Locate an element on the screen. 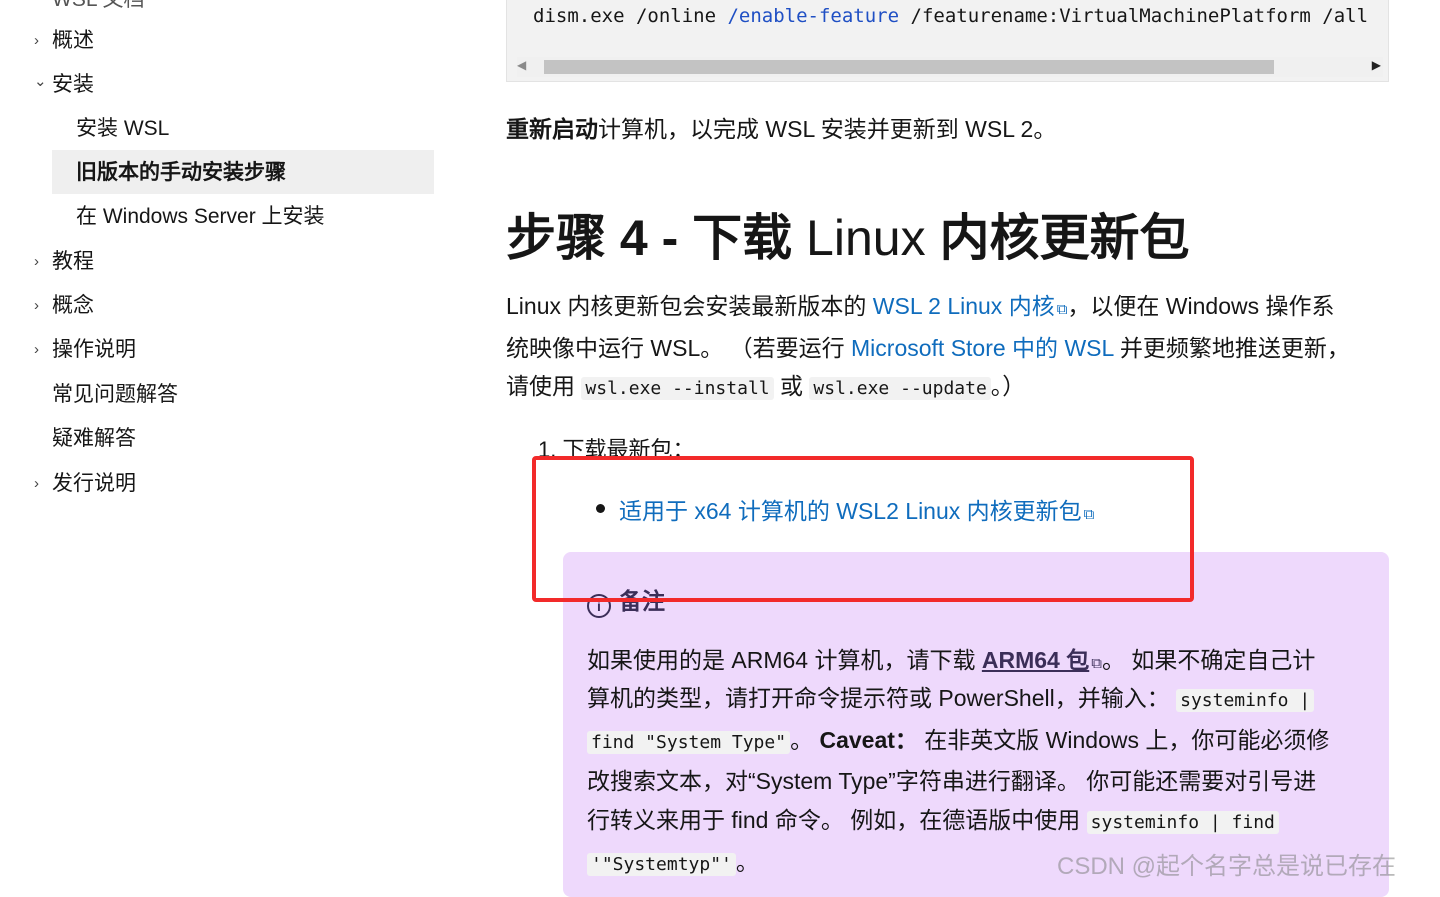  sidebar-item-release-notes: › 发行说明 is located at coordinates (85, 484).